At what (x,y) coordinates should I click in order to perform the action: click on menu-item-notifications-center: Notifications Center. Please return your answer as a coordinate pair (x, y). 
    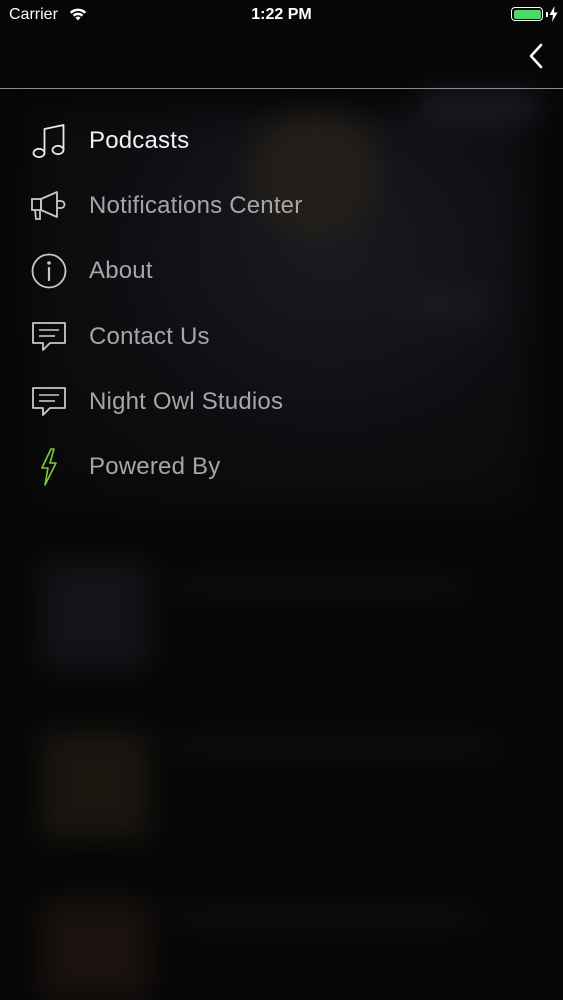
    Looking at the image, I should click on (281, 205).